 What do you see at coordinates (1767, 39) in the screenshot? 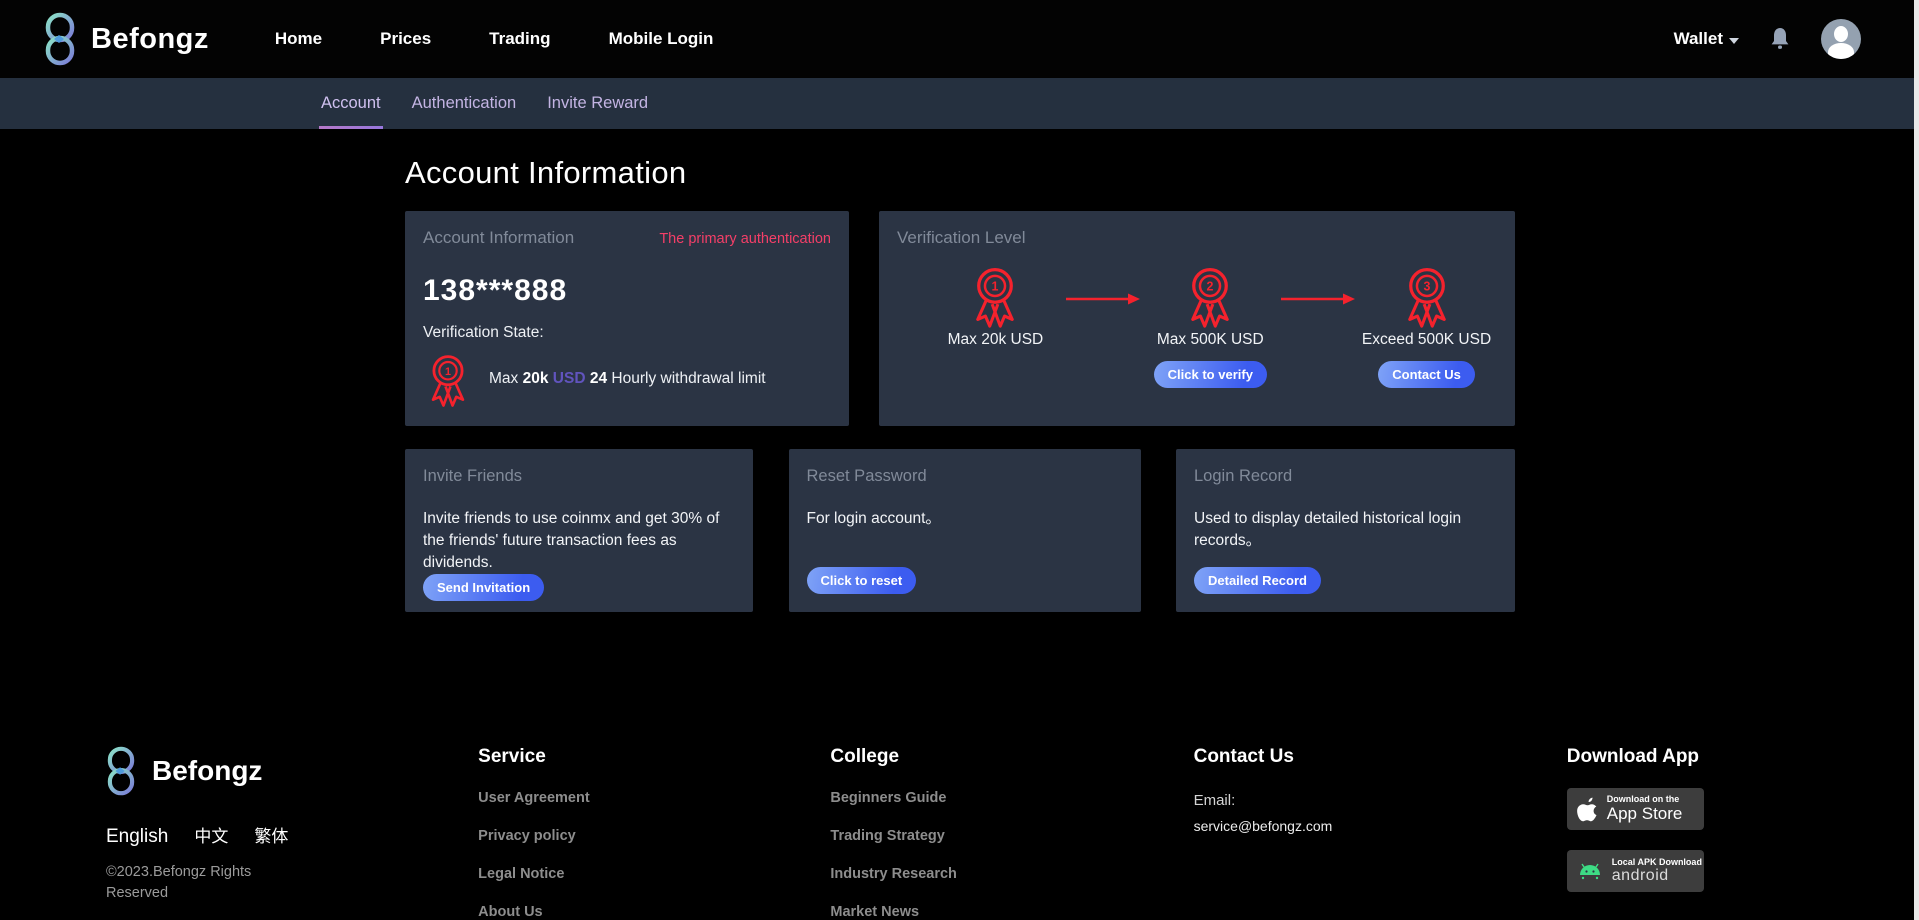
I see `header-right: Wallet` at bounding box center [1767, 39].